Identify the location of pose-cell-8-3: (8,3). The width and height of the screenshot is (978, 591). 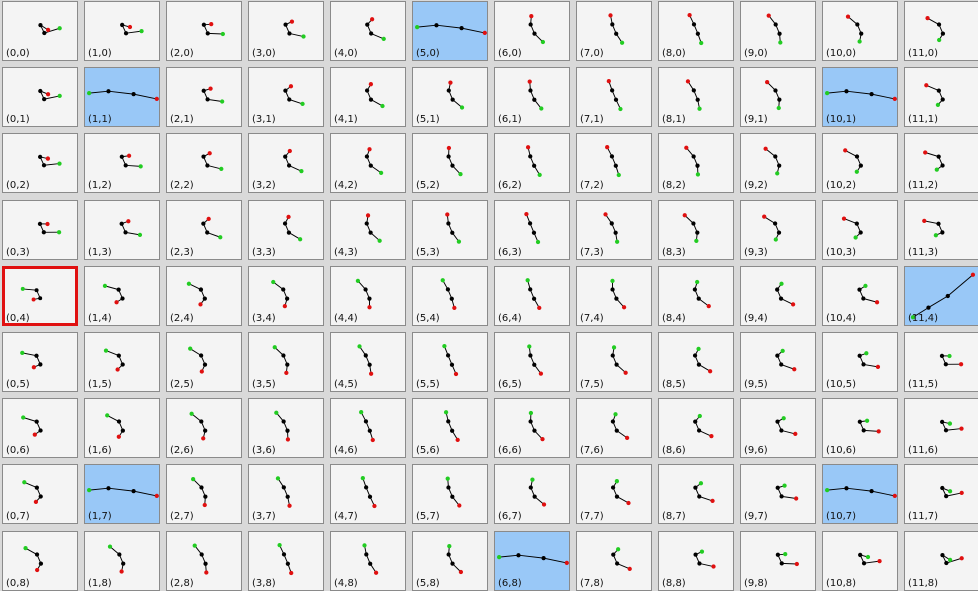
(696, 229).